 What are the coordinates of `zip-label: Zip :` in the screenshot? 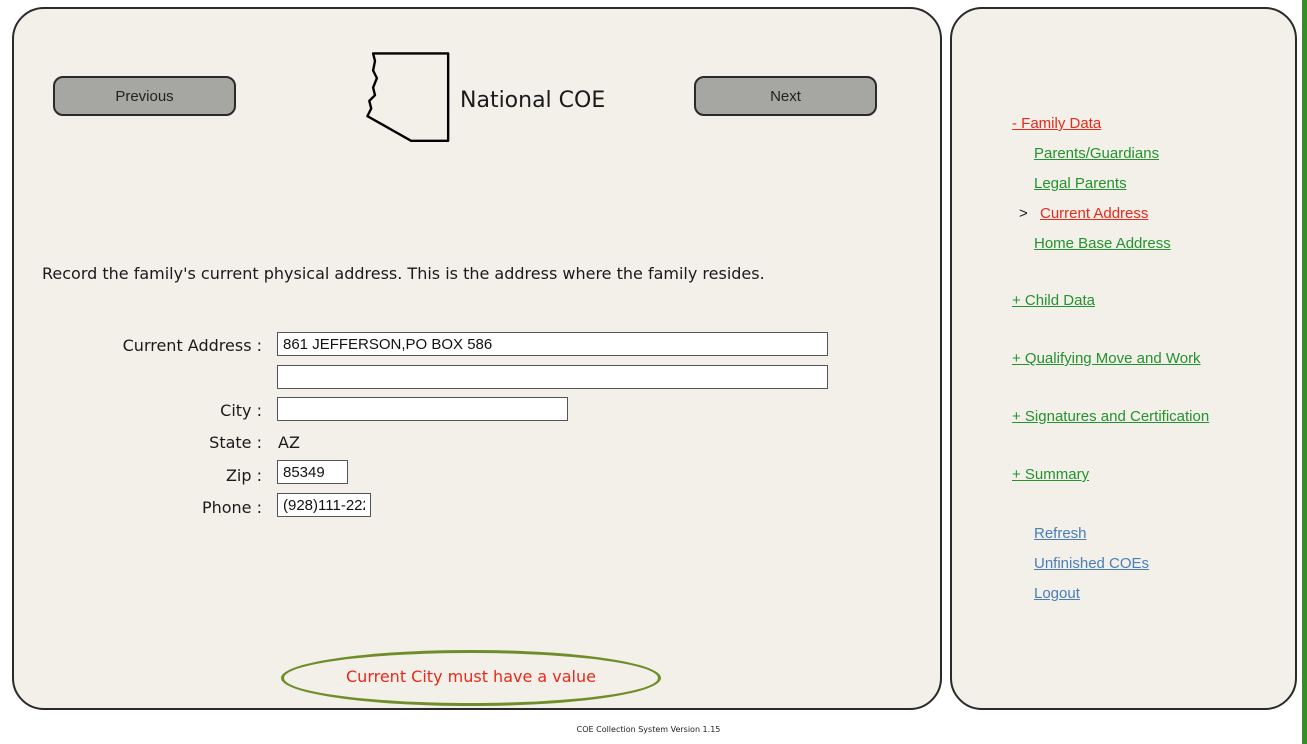 It's located at (243, 475).